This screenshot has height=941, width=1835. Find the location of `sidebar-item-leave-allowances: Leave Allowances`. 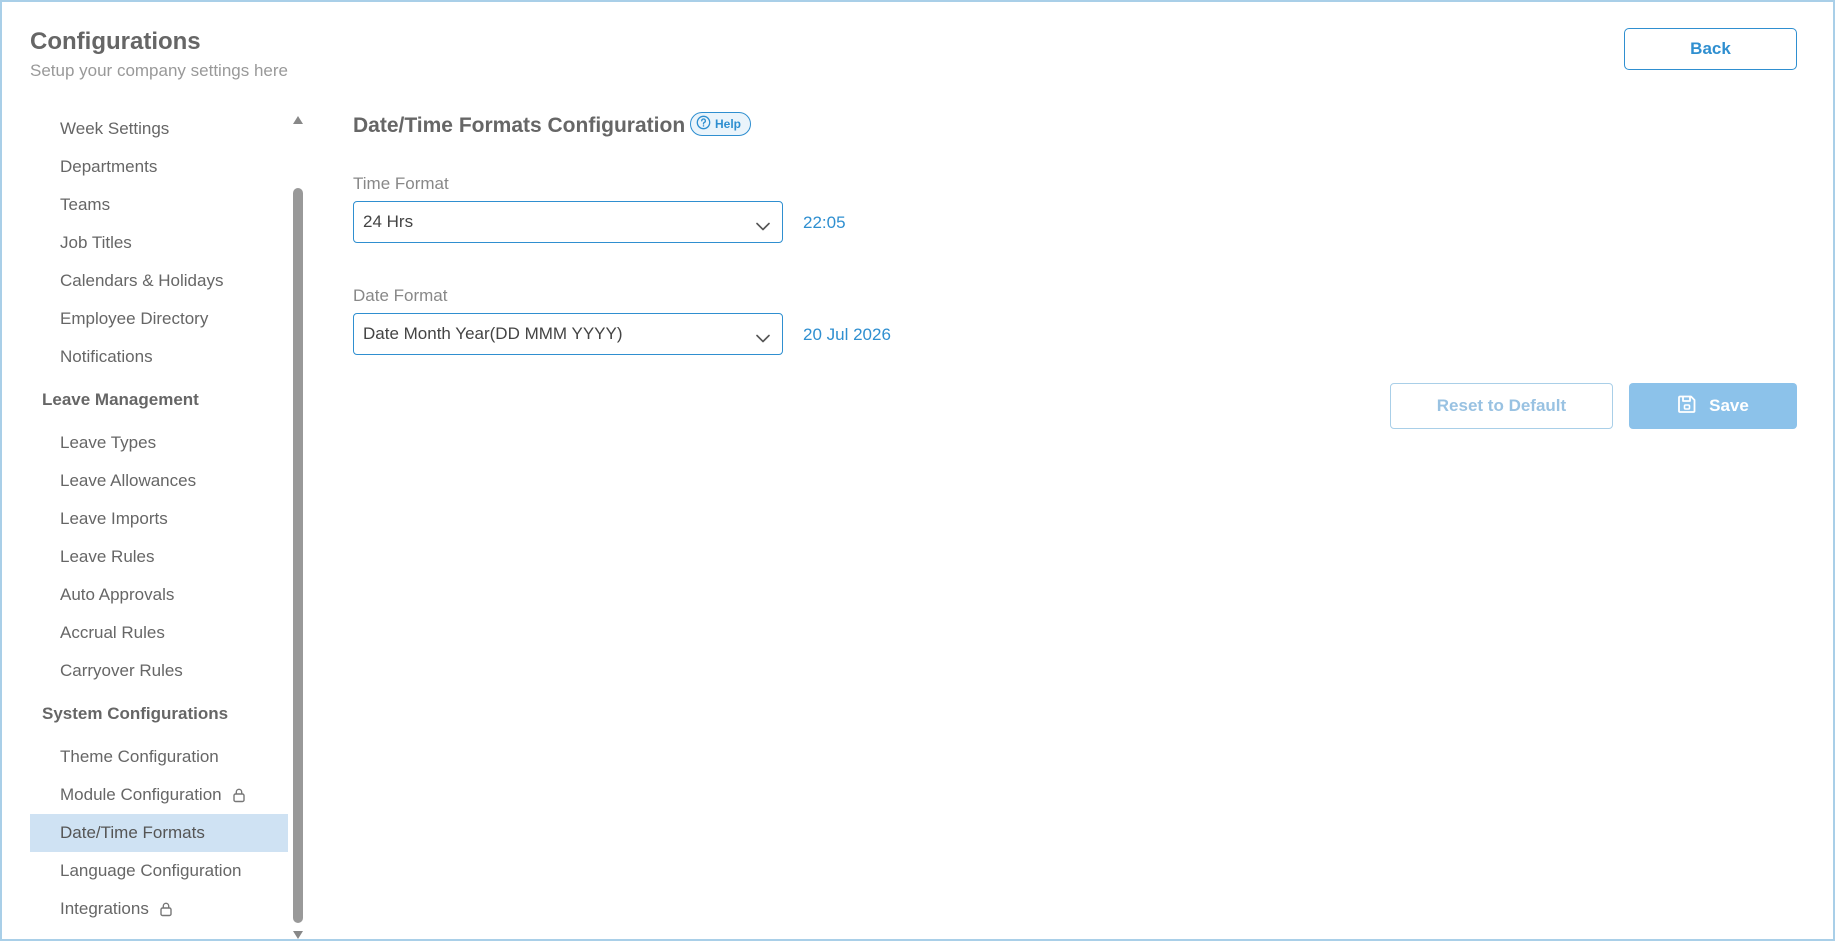

sidebar-item-leave-allowances: Leave Allowances is located at coordinates (159, 481).